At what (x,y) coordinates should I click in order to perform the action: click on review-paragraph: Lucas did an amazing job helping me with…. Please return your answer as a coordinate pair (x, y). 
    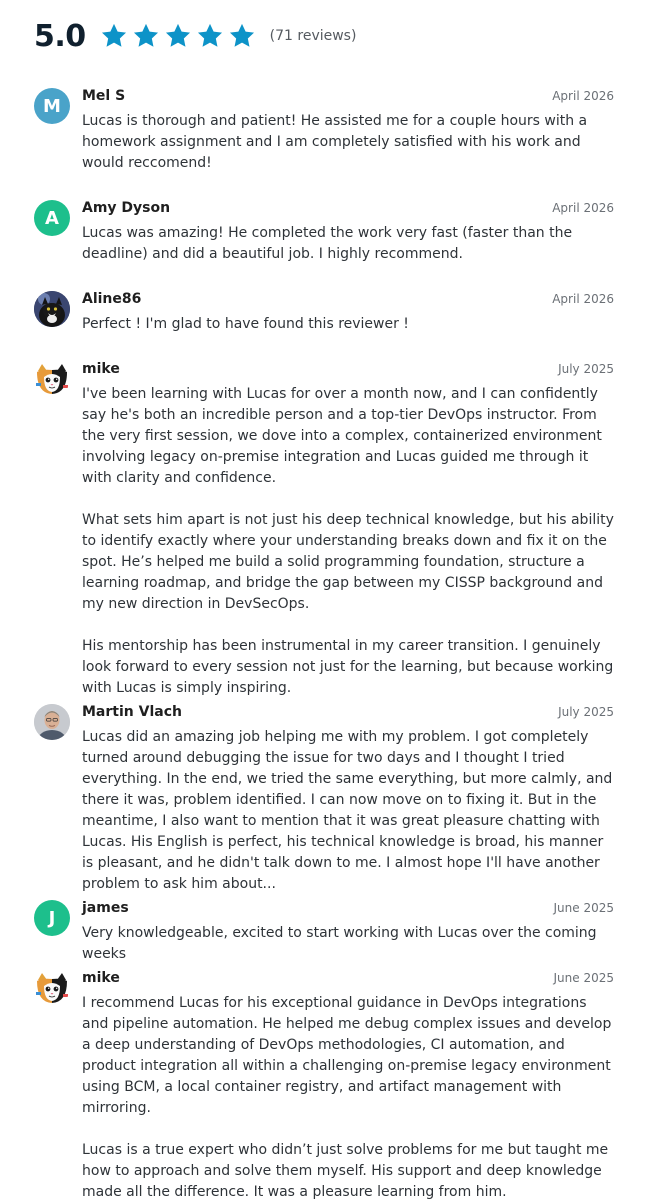
    Looking at the image, I should click on (347, 810).